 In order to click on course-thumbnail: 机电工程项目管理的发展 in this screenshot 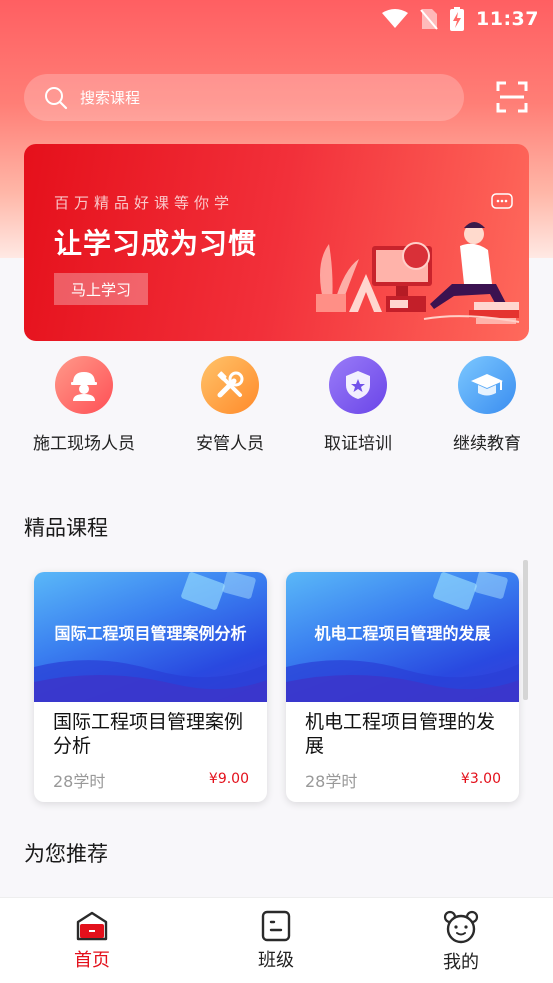, I will do `click(402, 637)`.